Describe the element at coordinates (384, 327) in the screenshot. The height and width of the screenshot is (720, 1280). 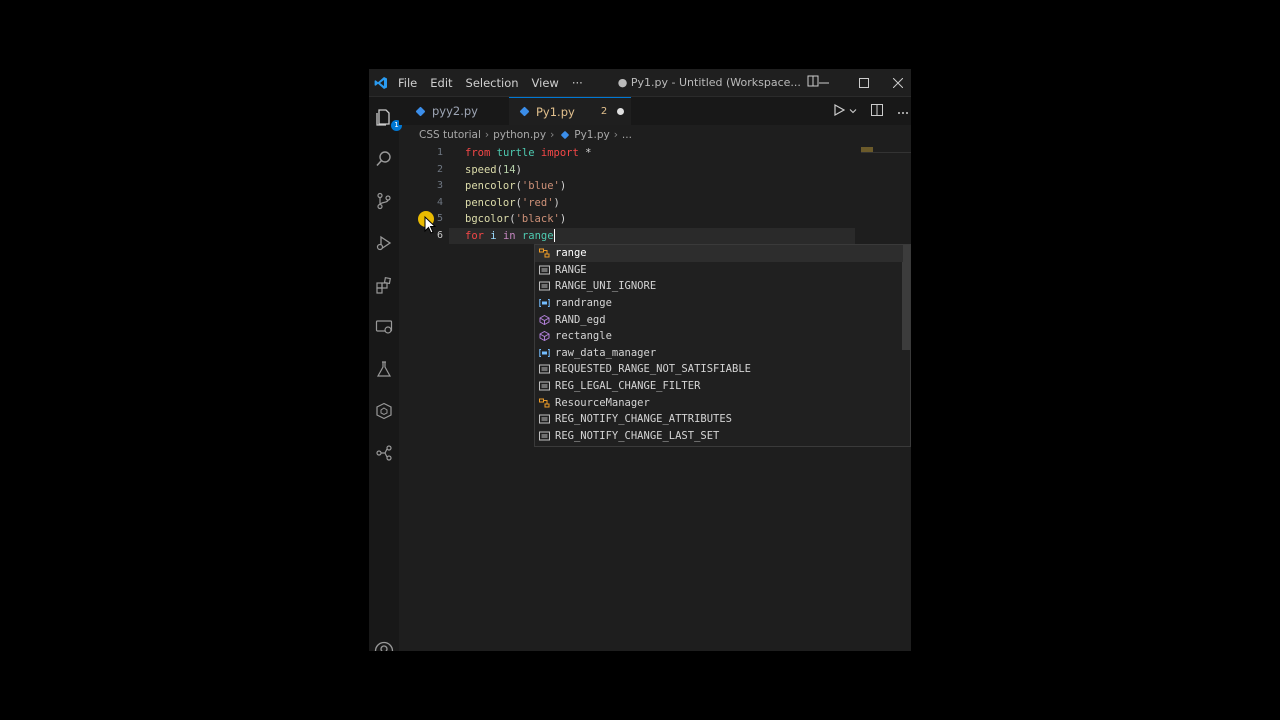
I see `remote-explorer-icon` at that location.